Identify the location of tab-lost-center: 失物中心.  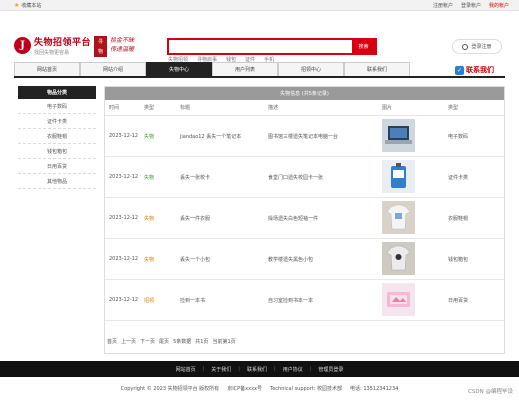
(179, 69).